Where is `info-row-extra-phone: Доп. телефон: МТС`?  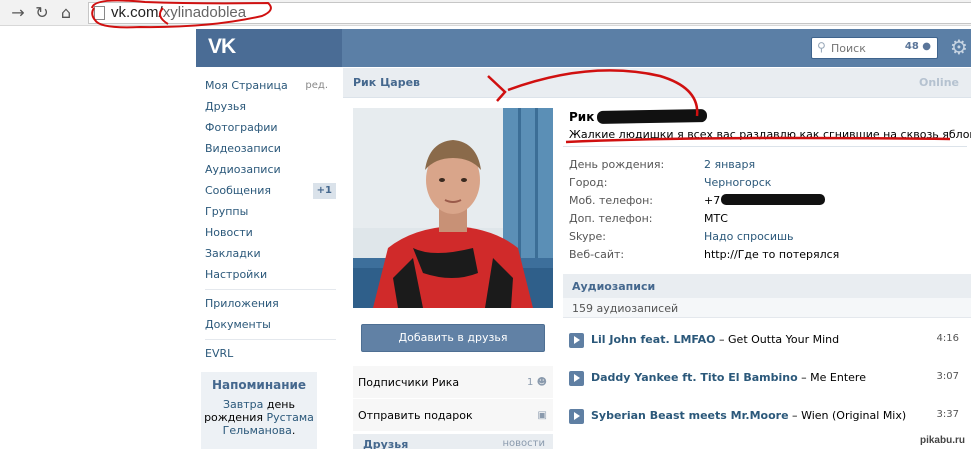 info-row-extra-phone: Доп. телефон: МТС is located at coordinates (769, 220).